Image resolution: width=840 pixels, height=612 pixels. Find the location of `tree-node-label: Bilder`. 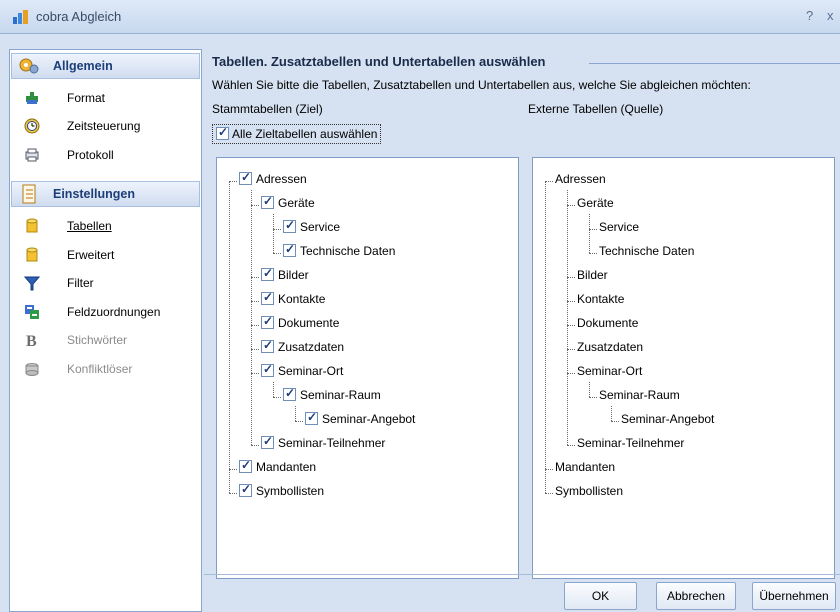

tree-node-label: Bilder is located at coordinates (592, 275).